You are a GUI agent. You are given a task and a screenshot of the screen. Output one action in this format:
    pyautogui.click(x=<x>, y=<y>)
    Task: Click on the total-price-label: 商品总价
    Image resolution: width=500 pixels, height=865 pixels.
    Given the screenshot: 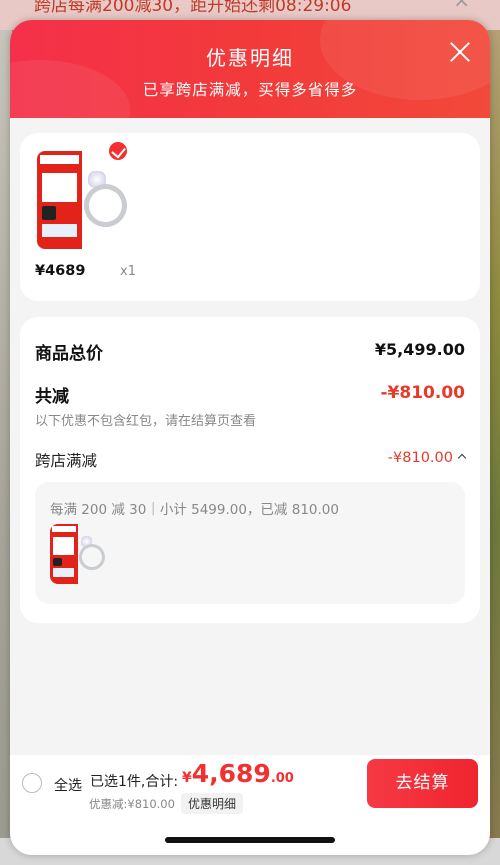 What is the action you would take?
    pyautogui.click(x=69, y=354)
    